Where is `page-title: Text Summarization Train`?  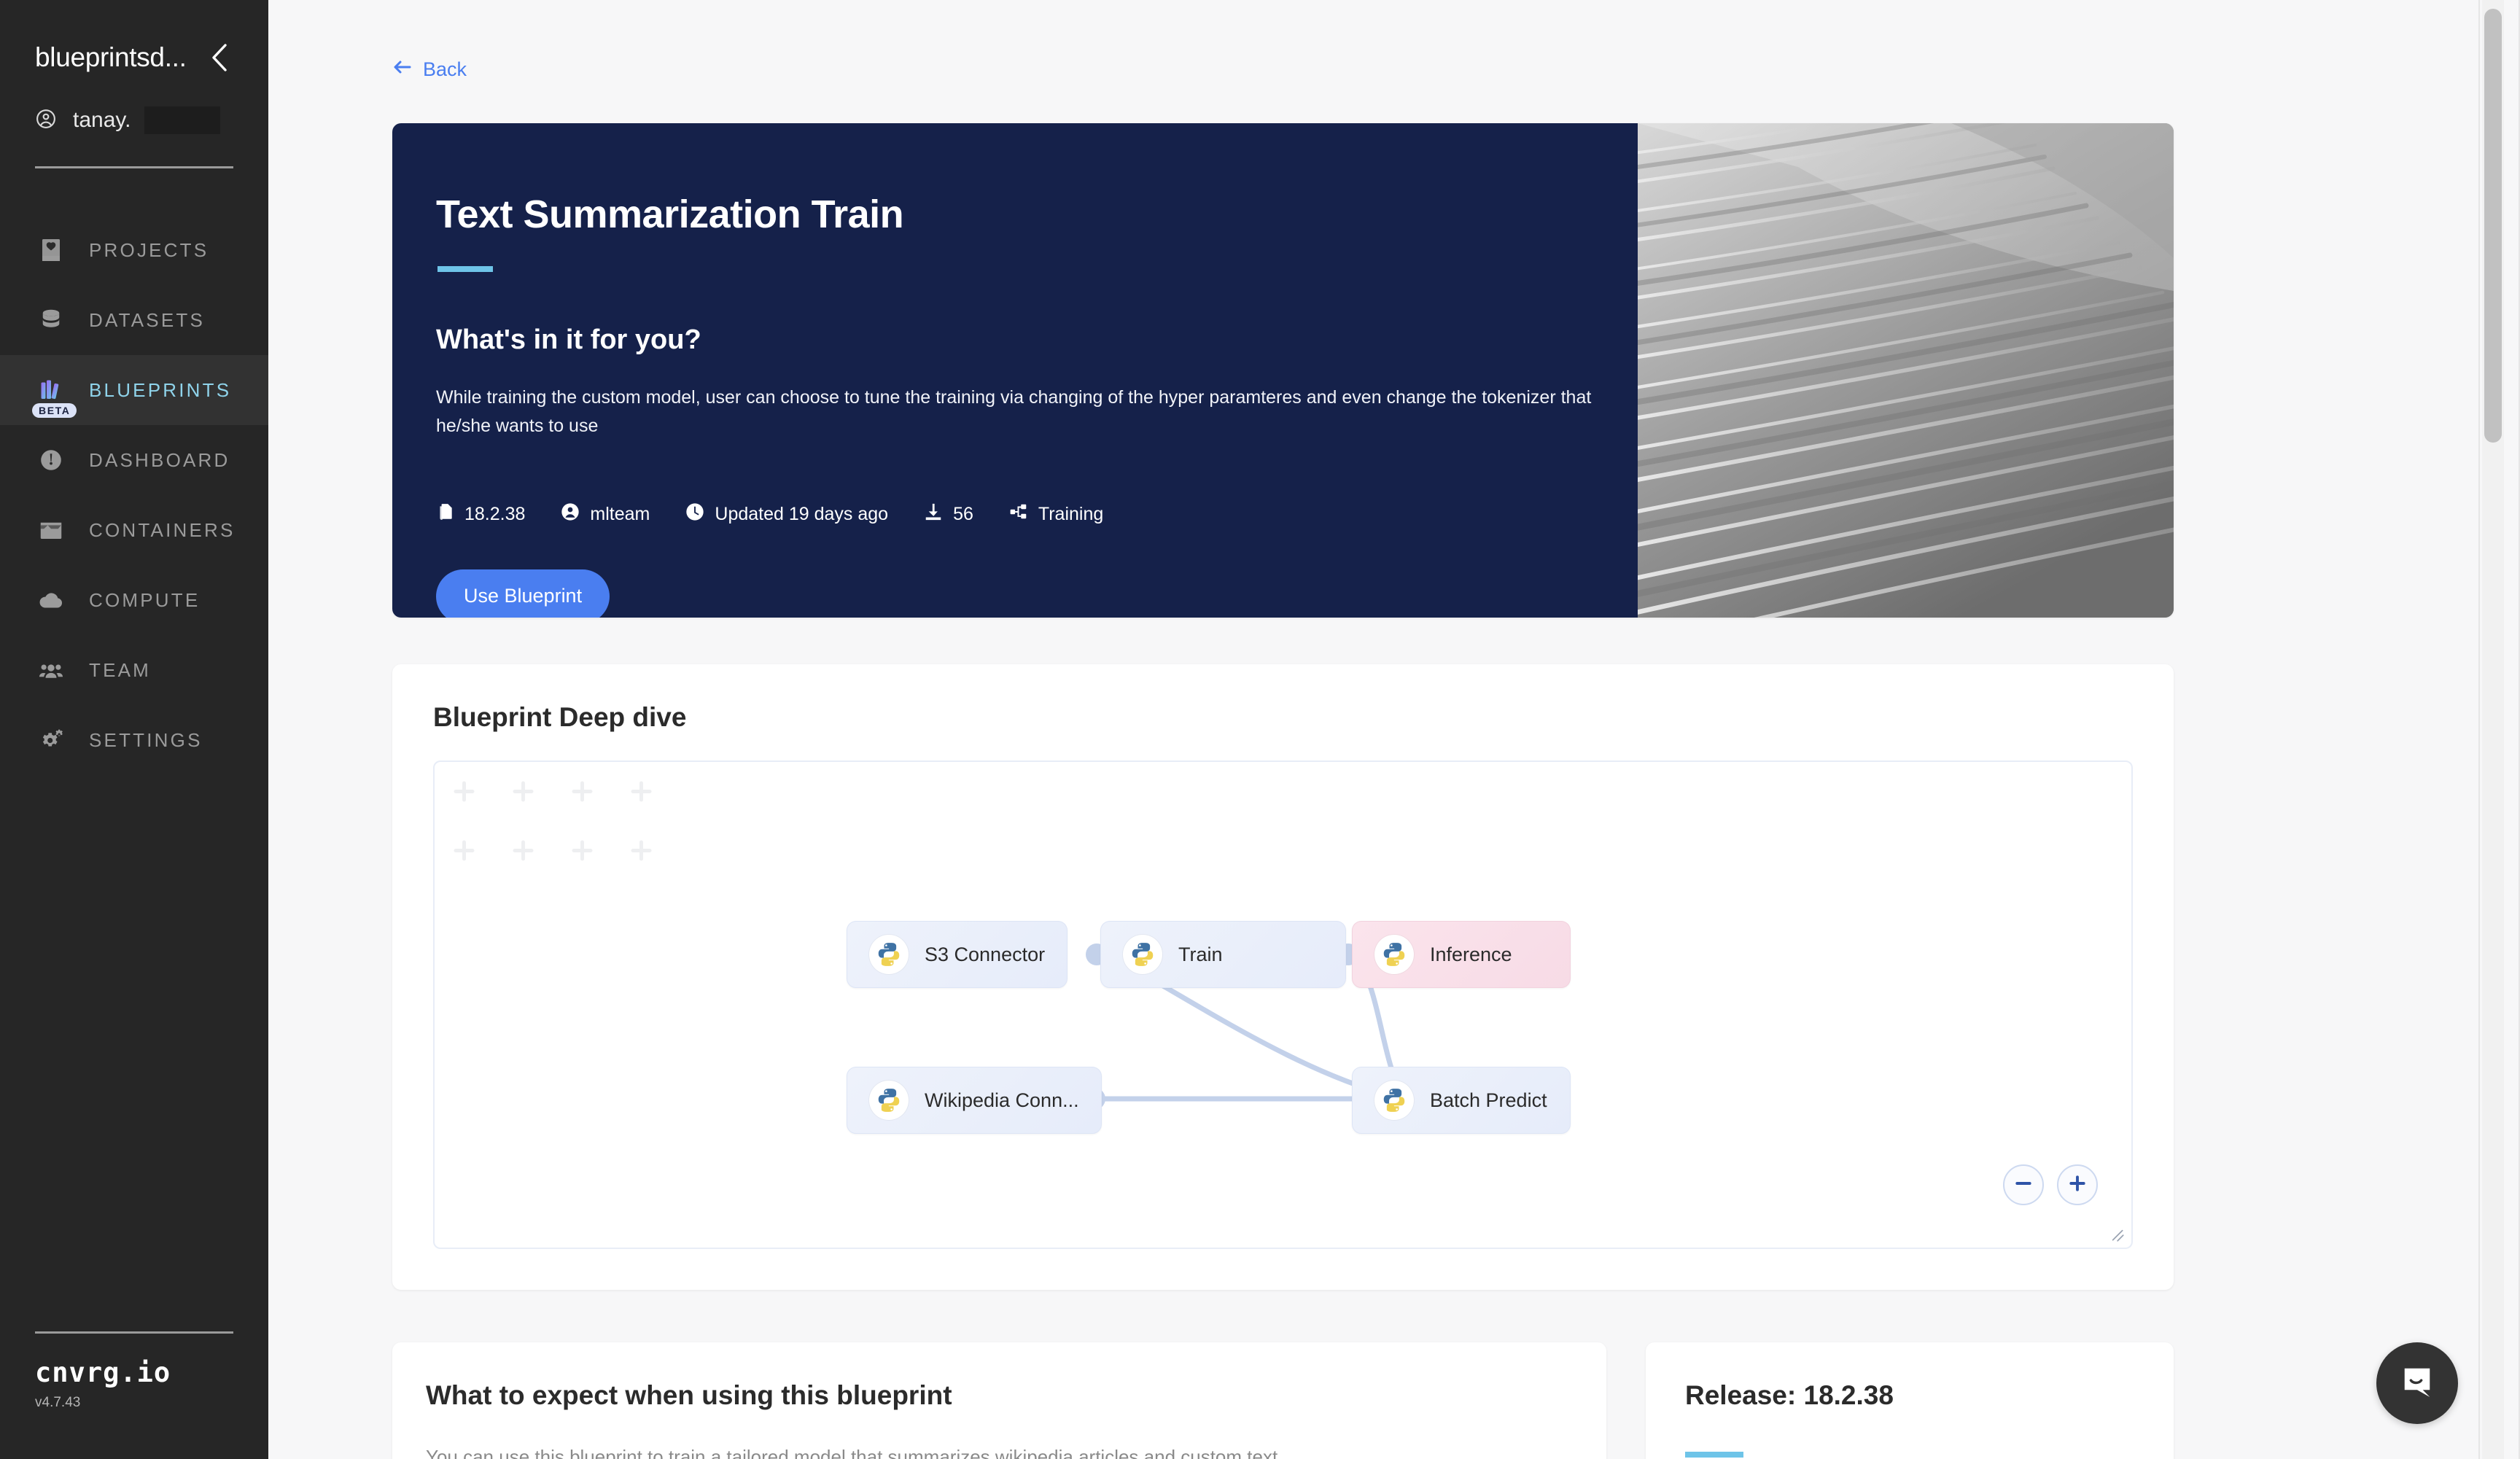 page-title: Text Summarization Train is located at coordinates (670, 214).